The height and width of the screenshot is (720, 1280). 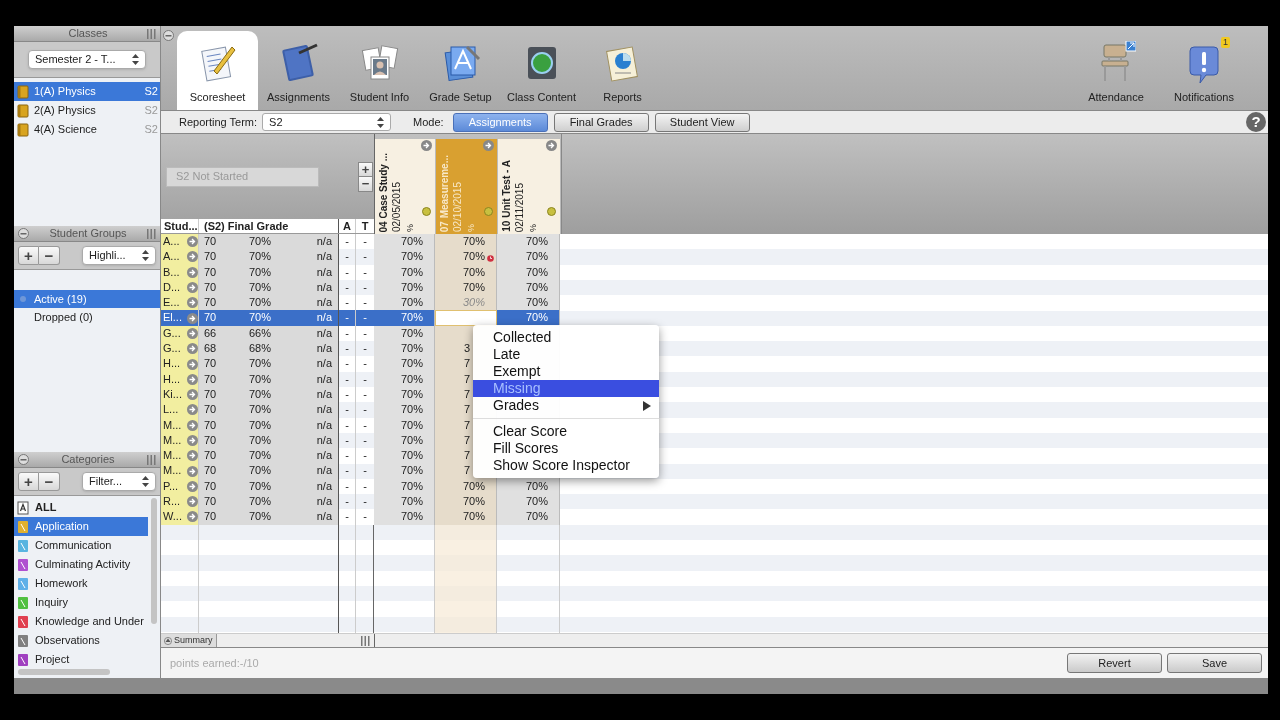 I want to click on category-item: Communication, so click(x=81, y=545).